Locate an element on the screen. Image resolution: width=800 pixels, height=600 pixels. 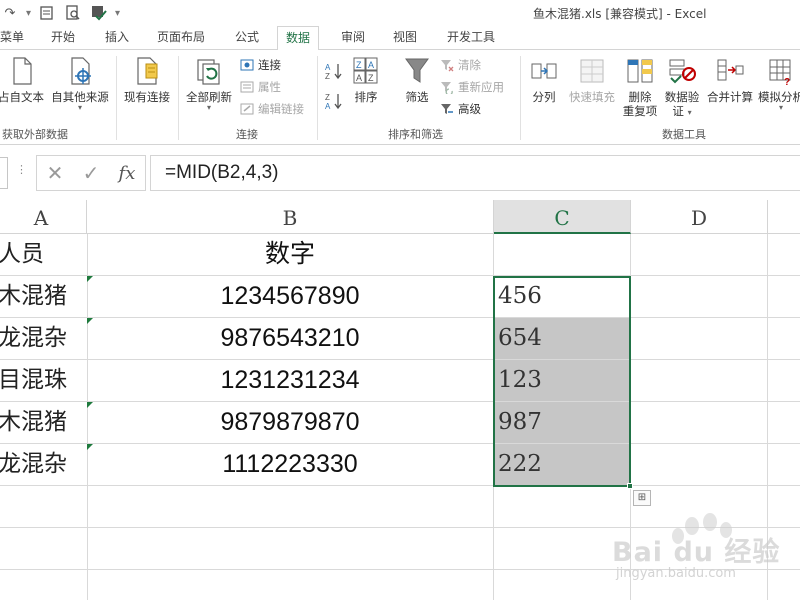
connections-button: 连接 is located at coordinates (260, 65).